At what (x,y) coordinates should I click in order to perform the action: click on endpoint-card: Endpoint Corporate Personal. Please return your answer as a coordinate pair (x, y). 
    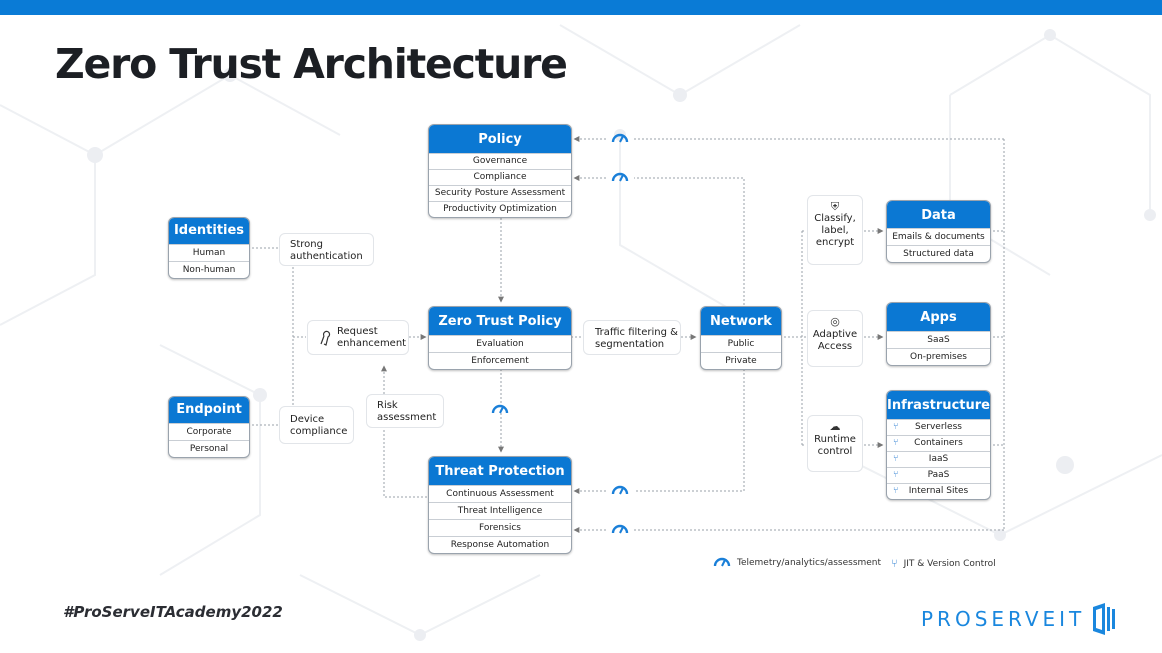
    Looking at the image, I should click on (209, 427).